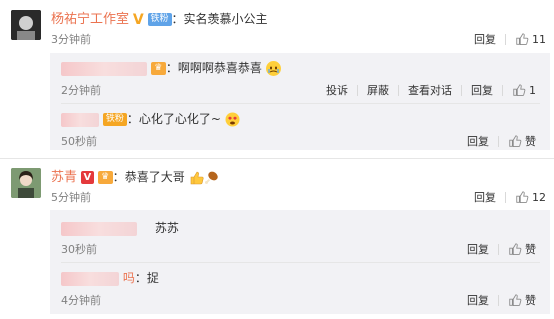  Describe the element at coordinates (232, 119) in the screenshot. I see `heart-eyes-emoji-icon` at that location.